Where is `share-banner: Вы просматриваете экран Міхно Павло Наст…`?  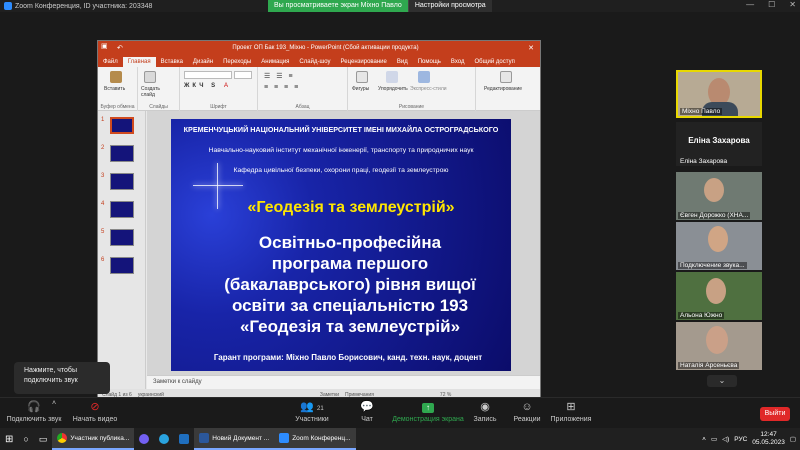 share-banner: Вы просматриваете экран Міхно Павло Наст… is located at coordinates (380, 6).